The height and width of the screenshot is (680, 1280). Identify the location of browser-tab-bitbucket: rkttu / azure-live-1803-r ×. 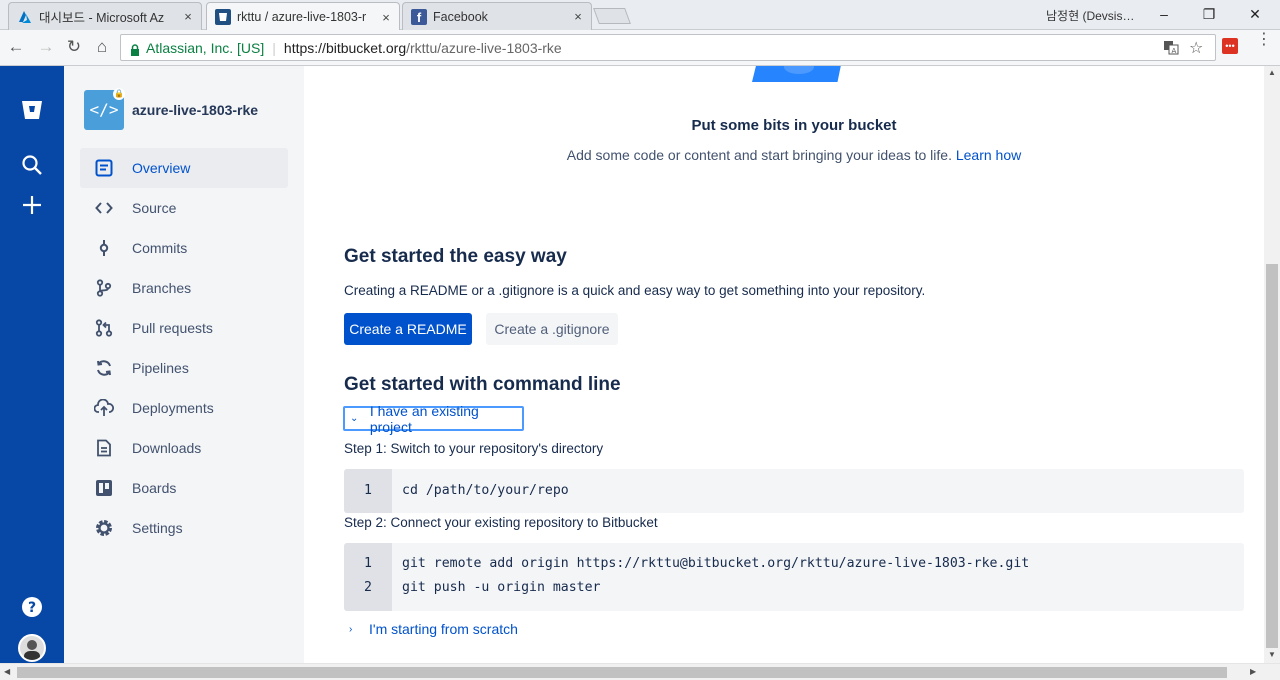
(303, 16).